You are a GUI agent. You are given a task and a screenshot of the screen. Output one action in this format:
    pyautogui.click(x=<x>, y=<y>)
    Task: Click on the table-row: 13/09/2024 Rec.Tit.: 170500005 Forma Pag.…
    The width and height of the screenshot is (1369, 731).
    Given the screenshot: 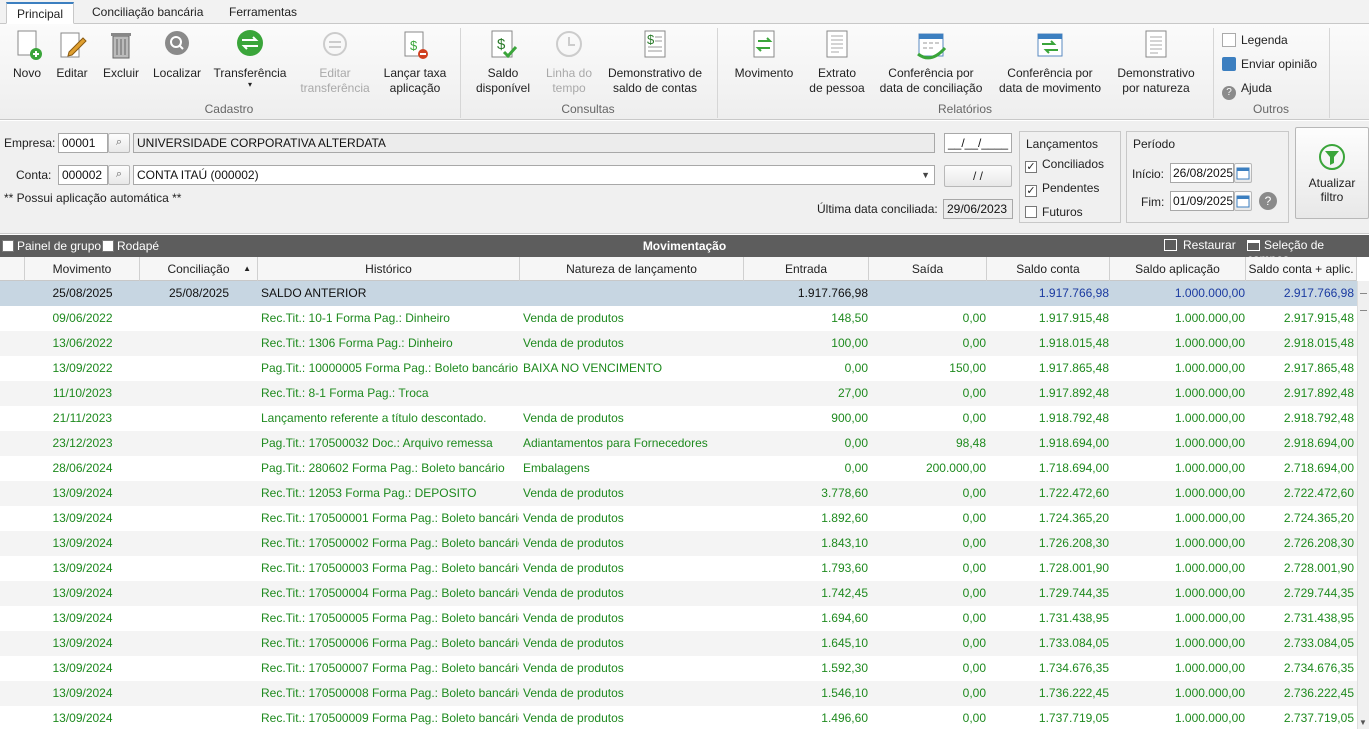 What is the action you would take?
    pyautogui.click(x=678, y=618)
    